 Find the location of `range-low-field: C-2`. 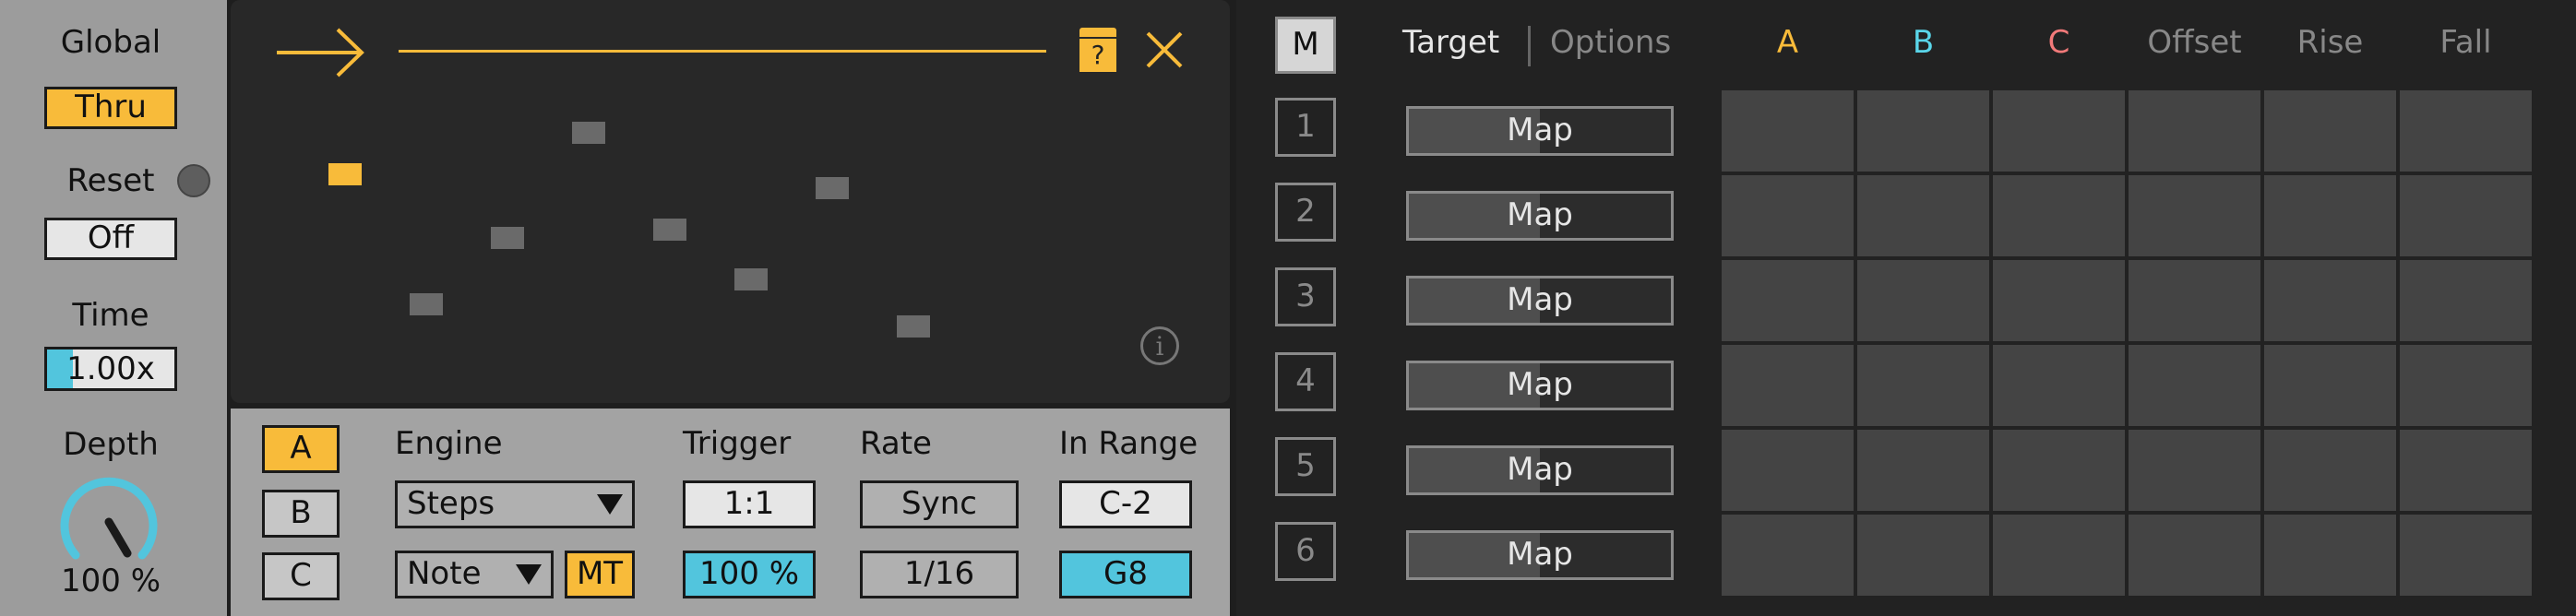

range-low-field: C-2 is located at coordinates (1126, 504).